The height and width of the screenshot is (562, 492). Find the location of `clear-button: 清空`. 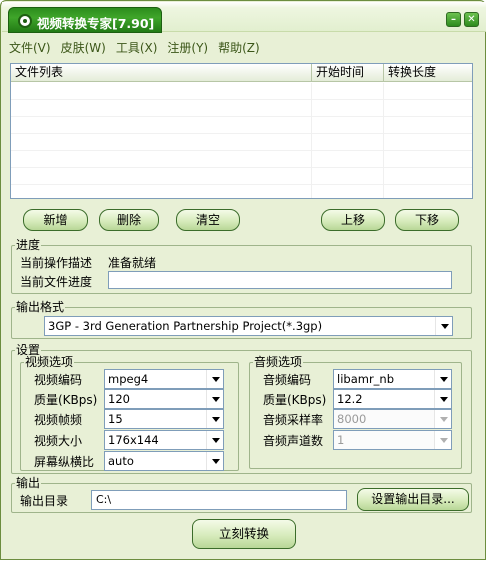

clear-button: 清空 is located at coordinates (208, 220).